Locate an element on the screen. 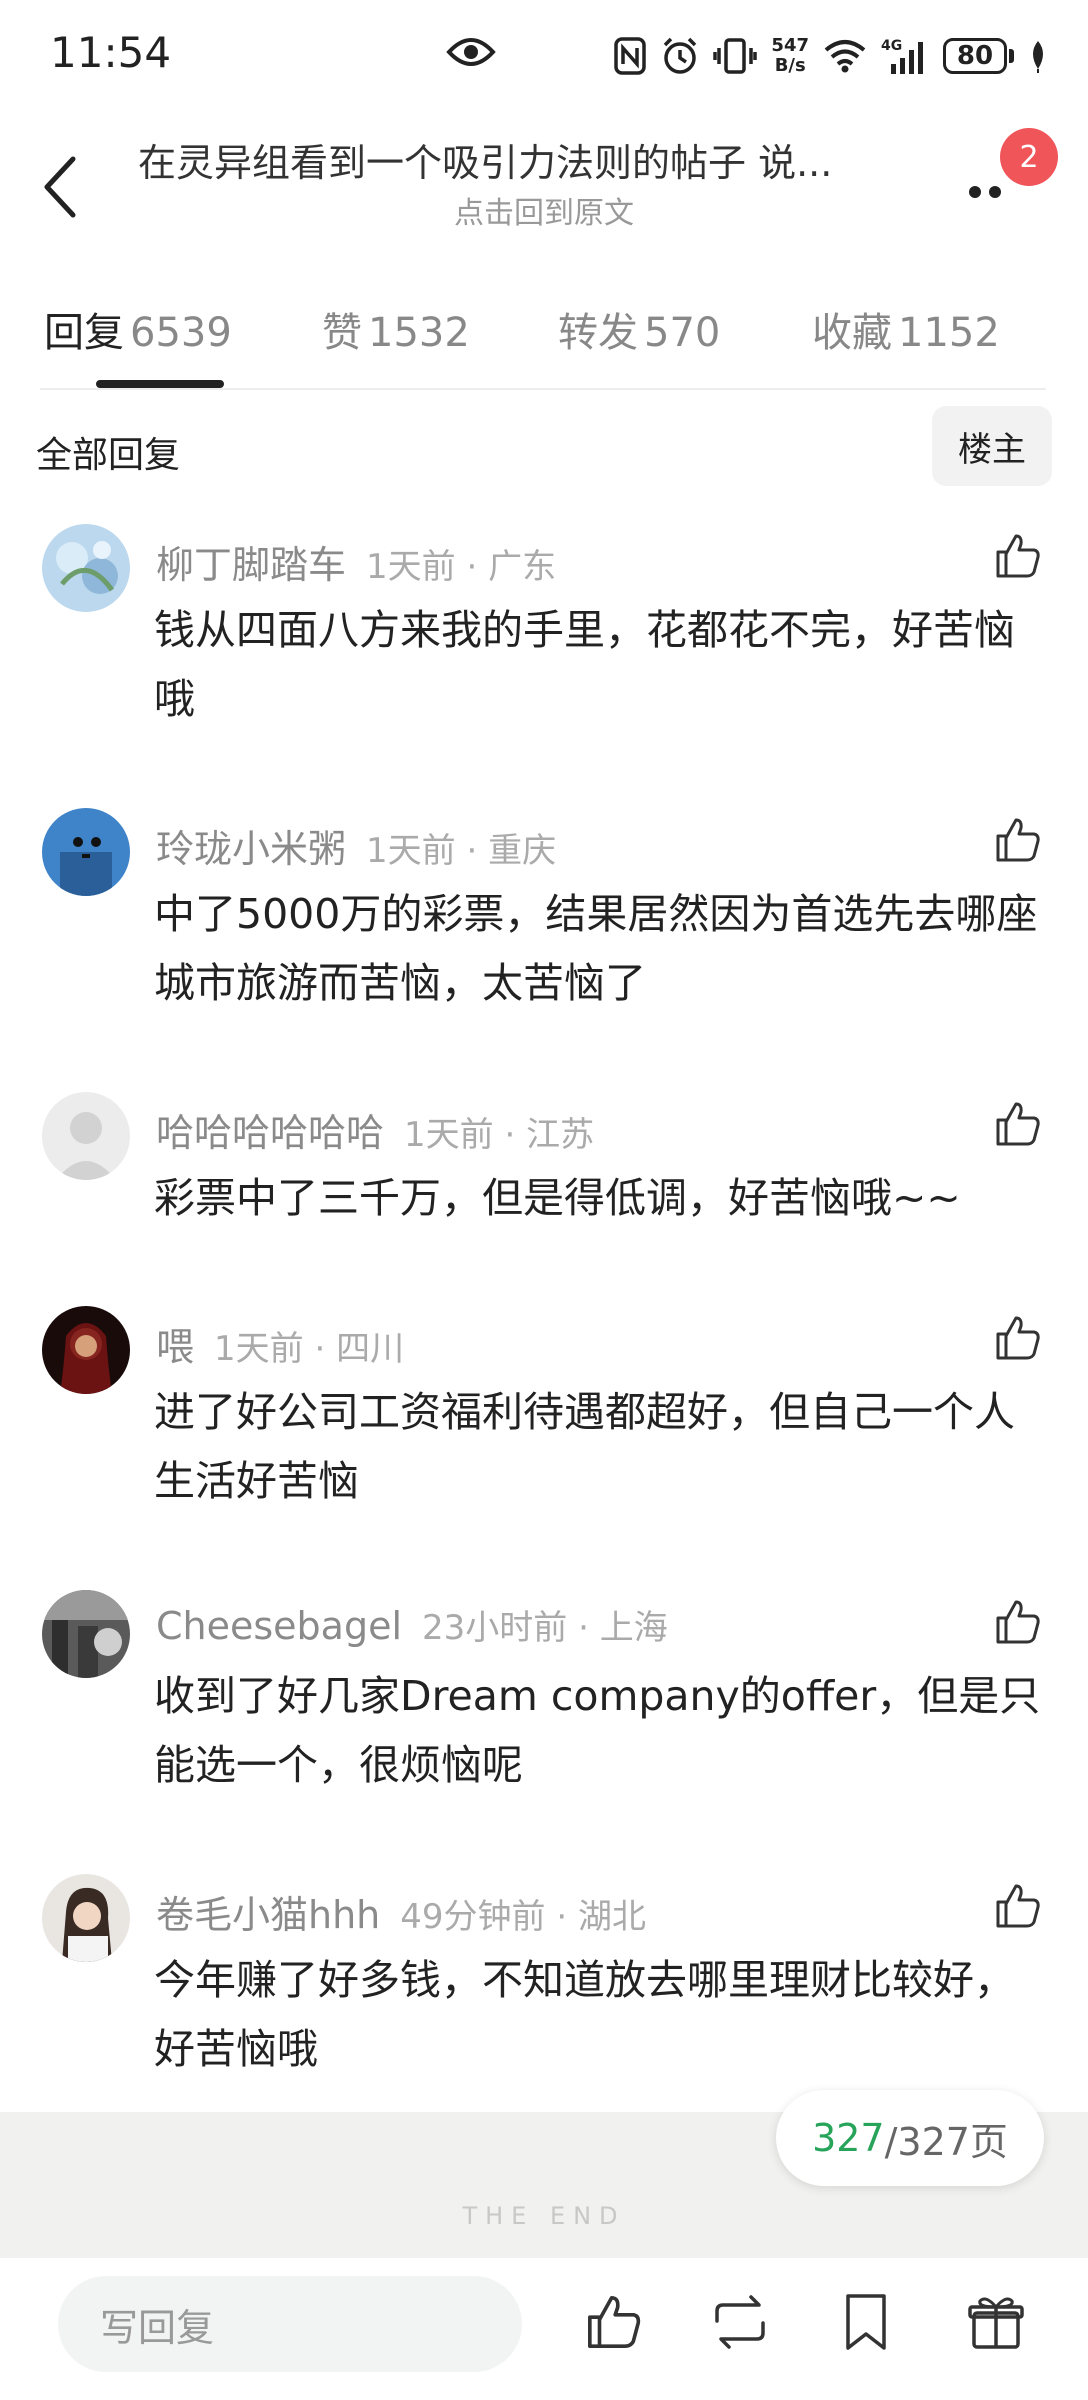  tab-count: 1152 is located at coordinates (949, 333).